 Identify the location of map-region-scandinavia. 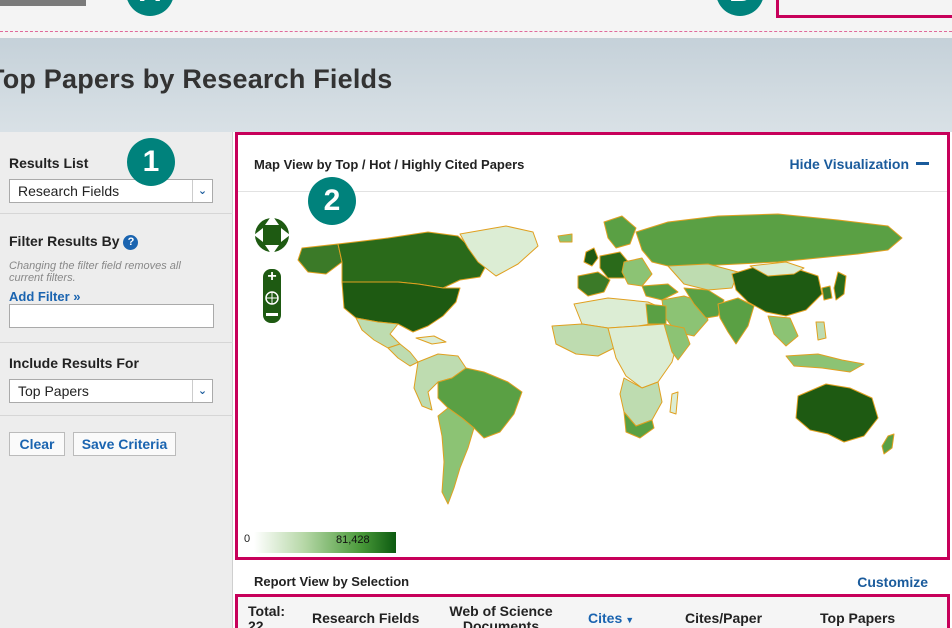
(620, 232).